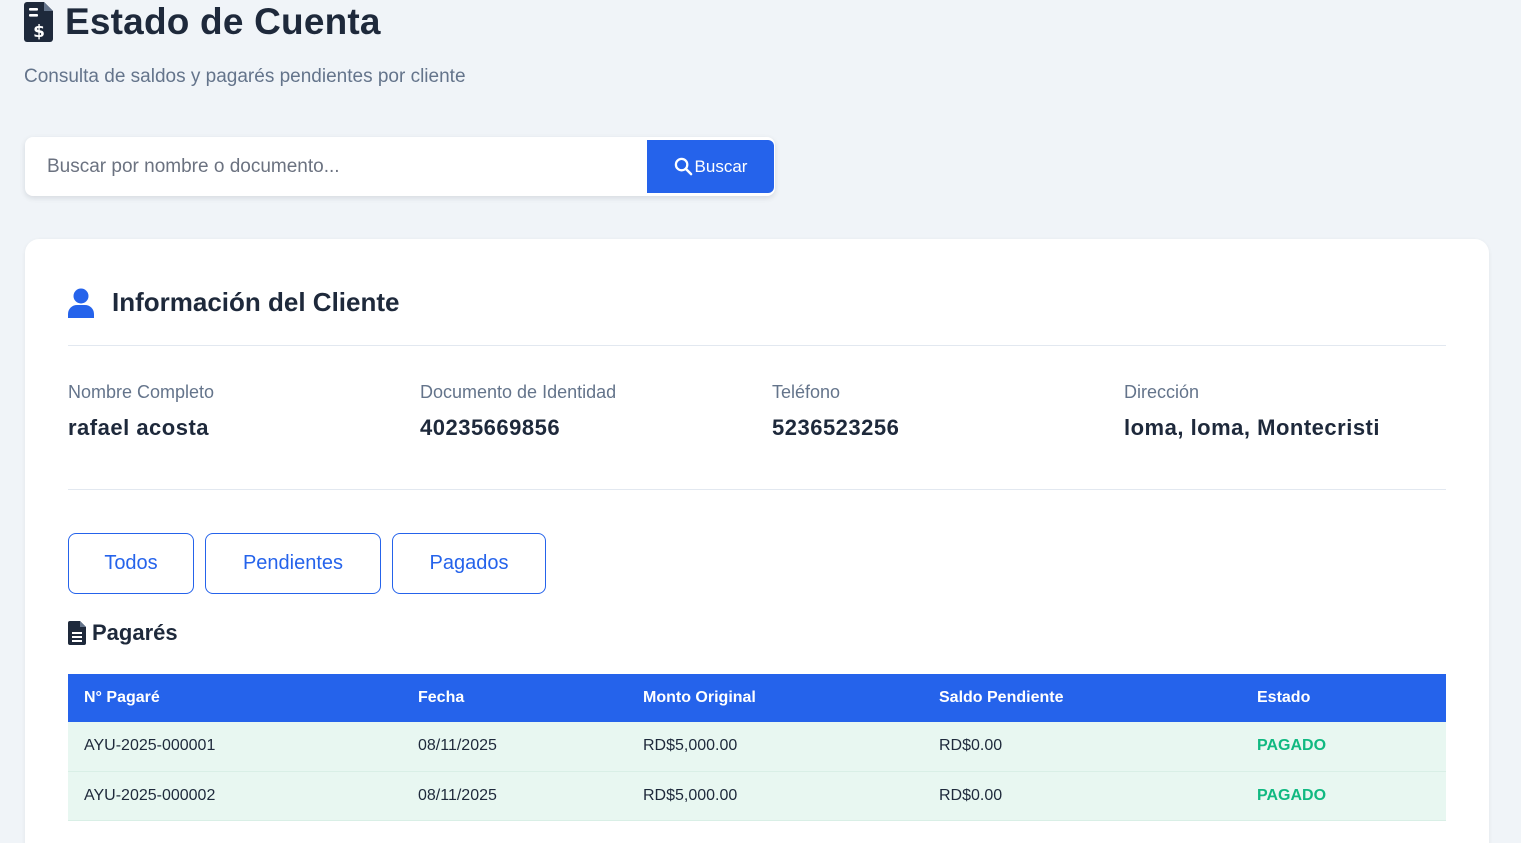 The height and width of the screenshot is (843, 1521). What do you see at coordinates (836, 427) in the screenshot?
I see `client-phone-value: 5236523256` at bounding box center [836, 427].